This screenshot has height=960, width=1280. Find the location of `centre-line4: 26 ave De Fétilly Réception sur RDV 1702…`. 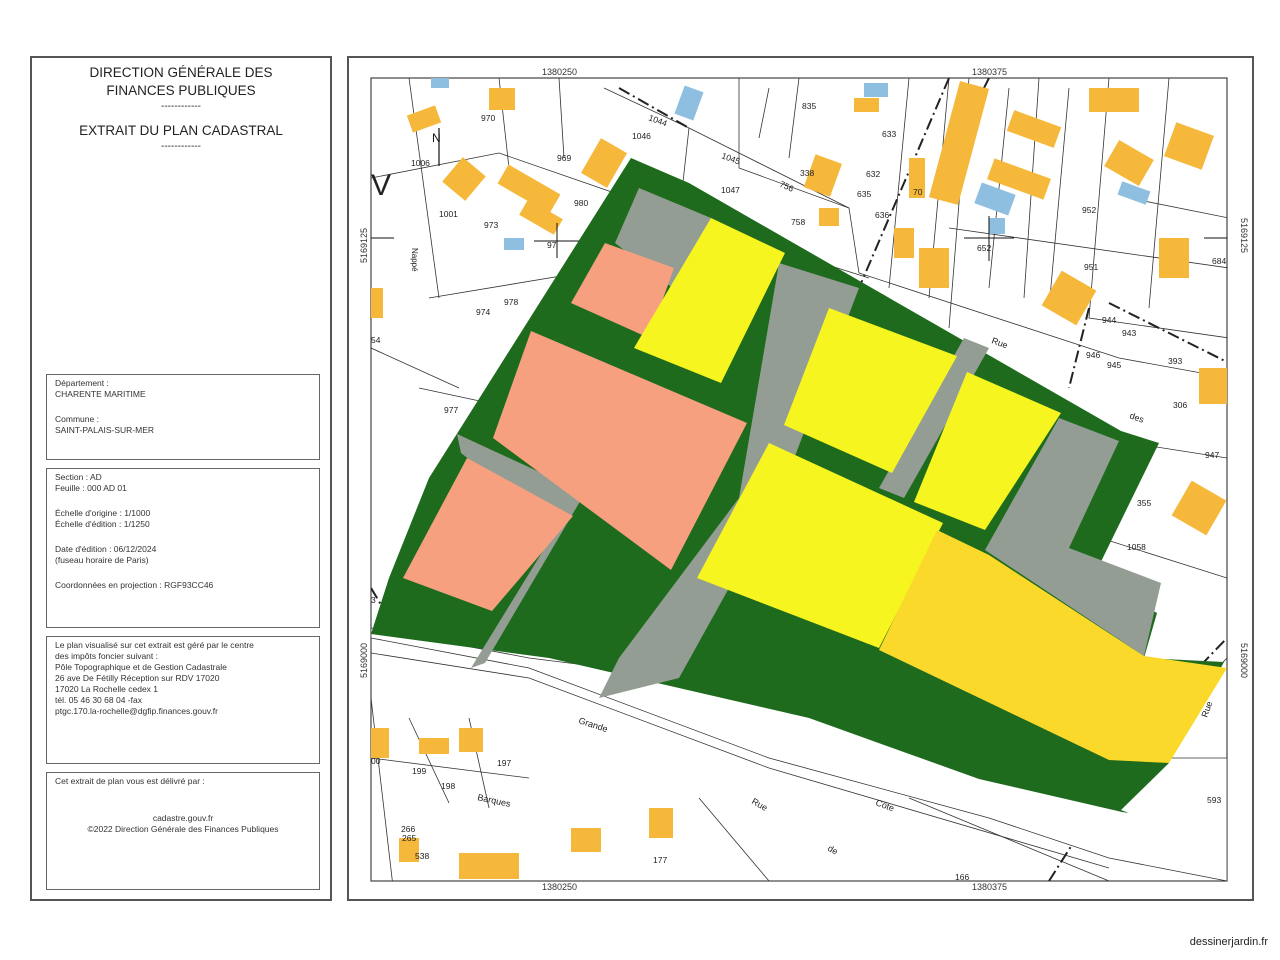

centre-line4: 26 ave De Fétilly Réception sur RDV 1702… is located at coordinates (137, 678).